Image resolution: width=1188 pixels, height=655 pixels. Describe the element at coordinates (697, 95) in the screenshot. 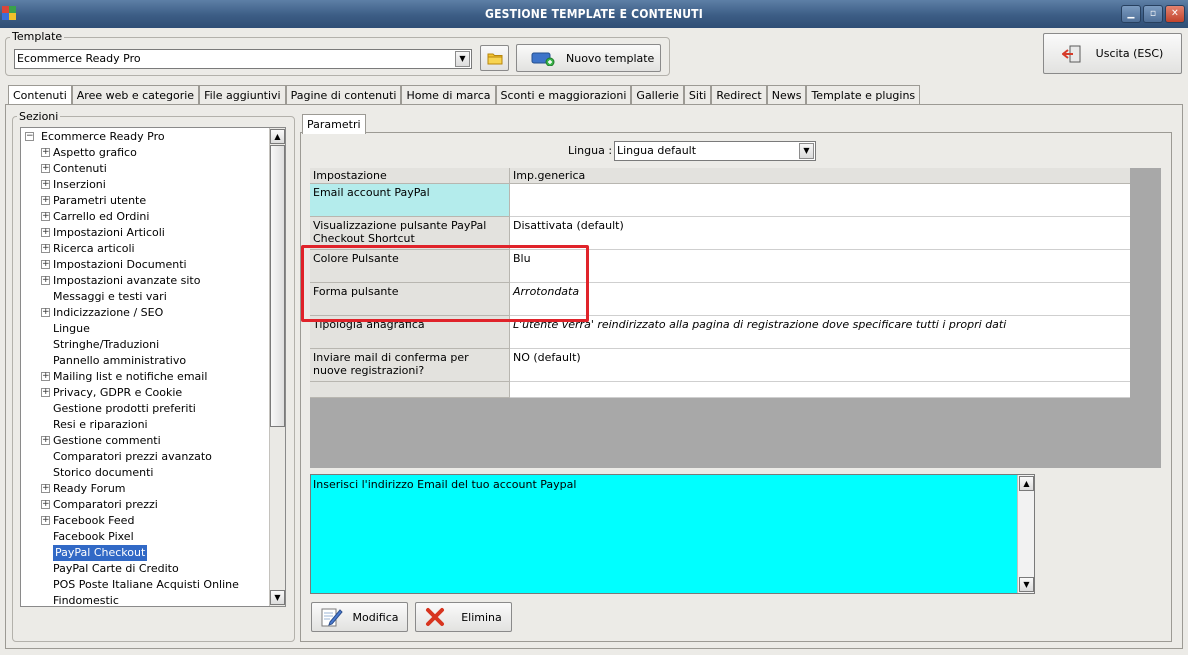

I see `tab-siti: Siti` at that location.